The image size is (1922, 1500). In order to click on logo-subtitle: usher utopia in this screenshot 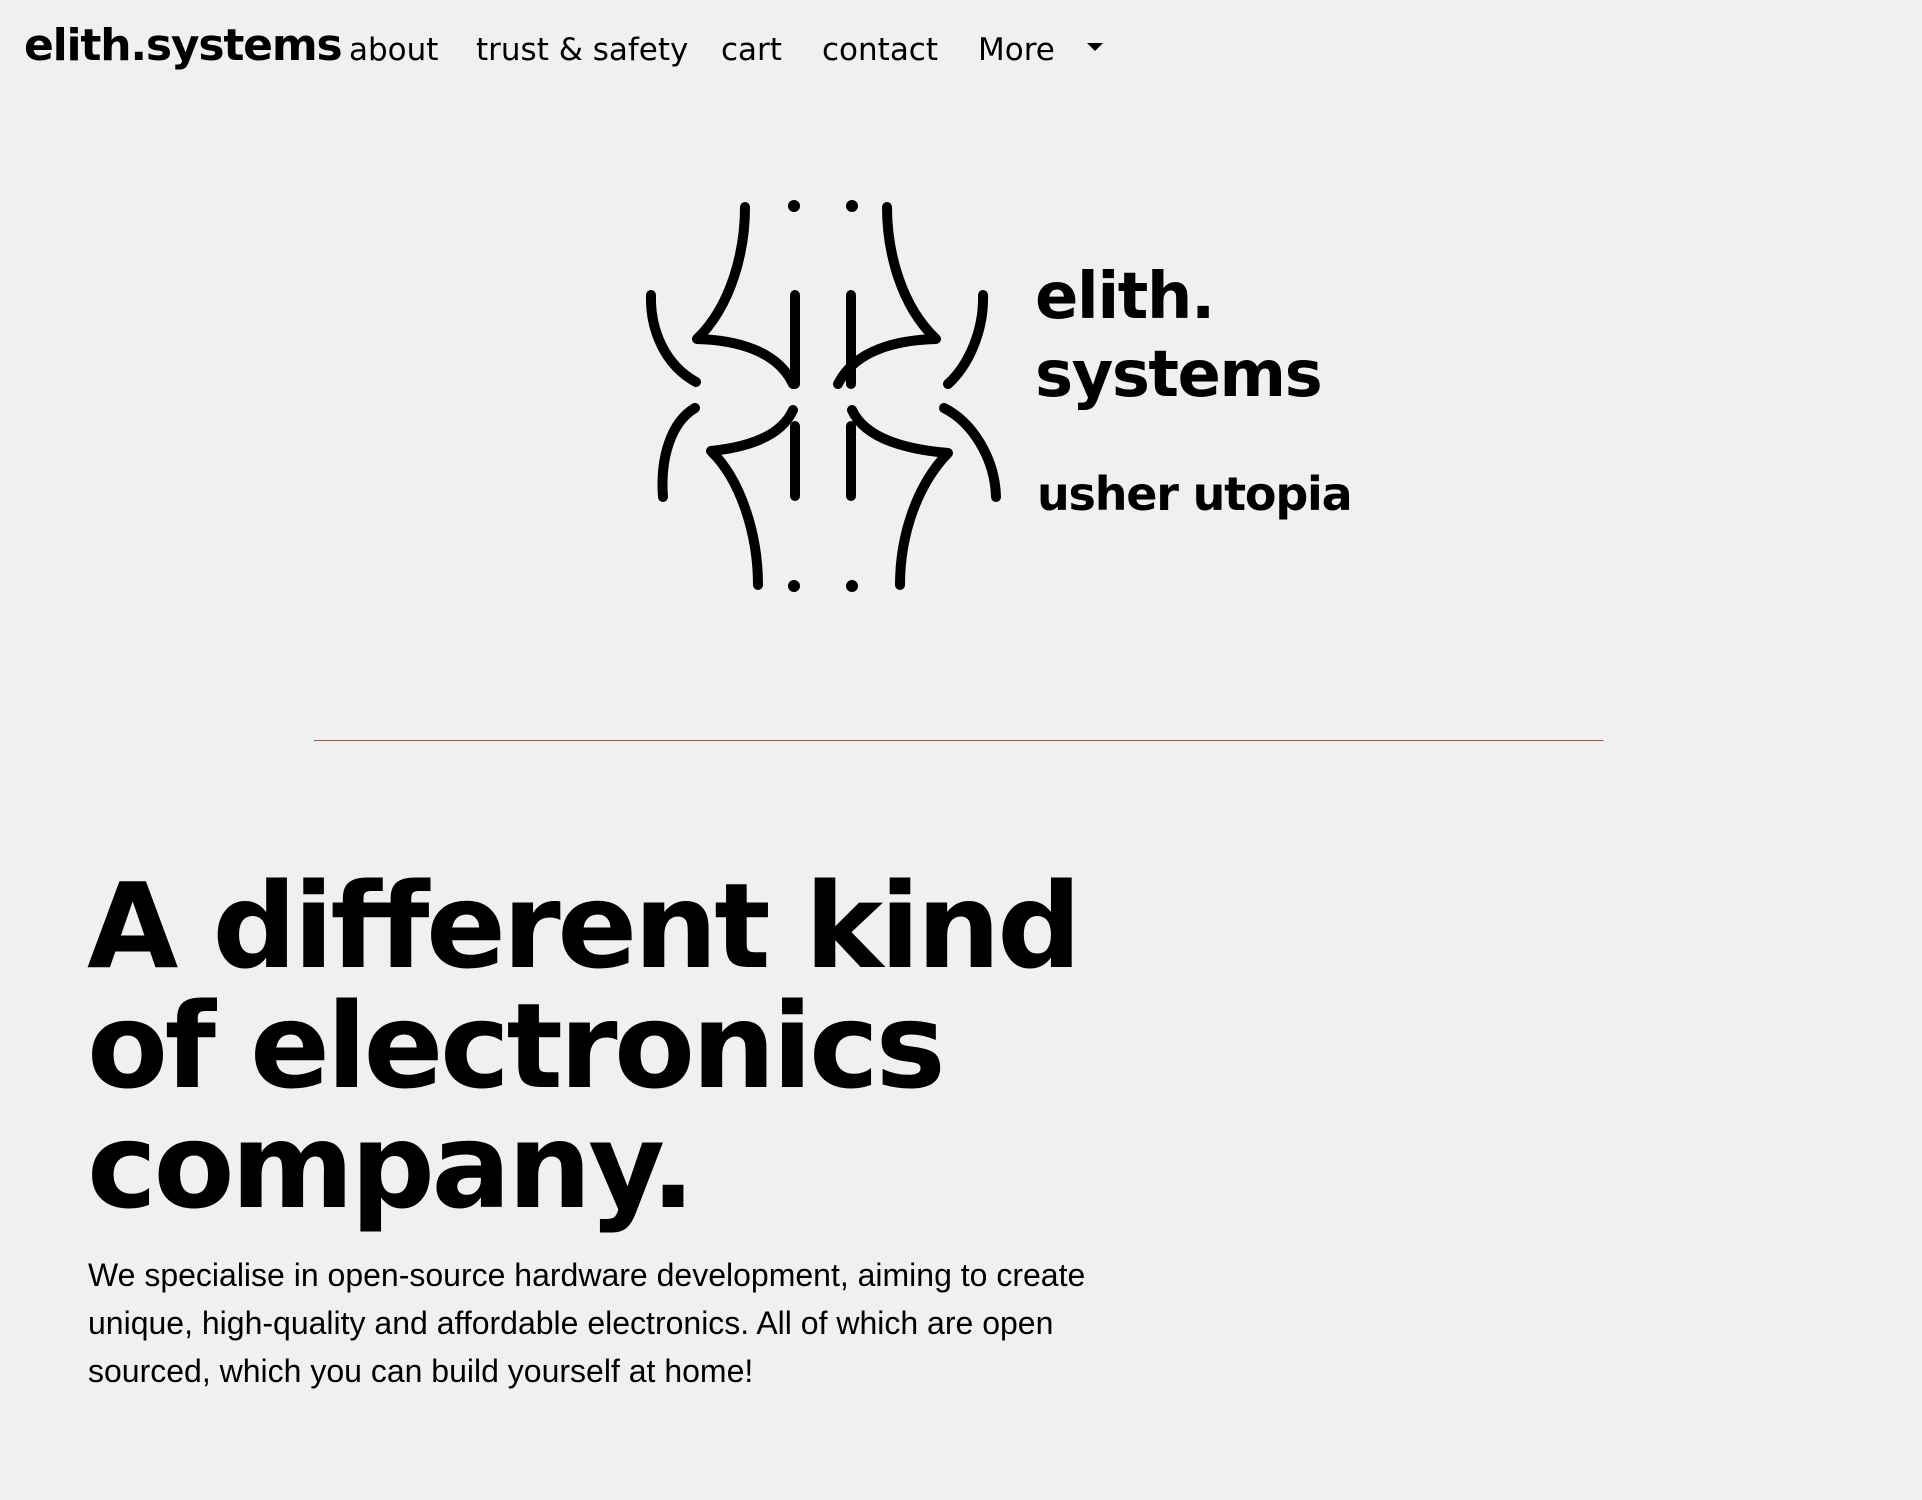, I will do `click(1195, 494)`.